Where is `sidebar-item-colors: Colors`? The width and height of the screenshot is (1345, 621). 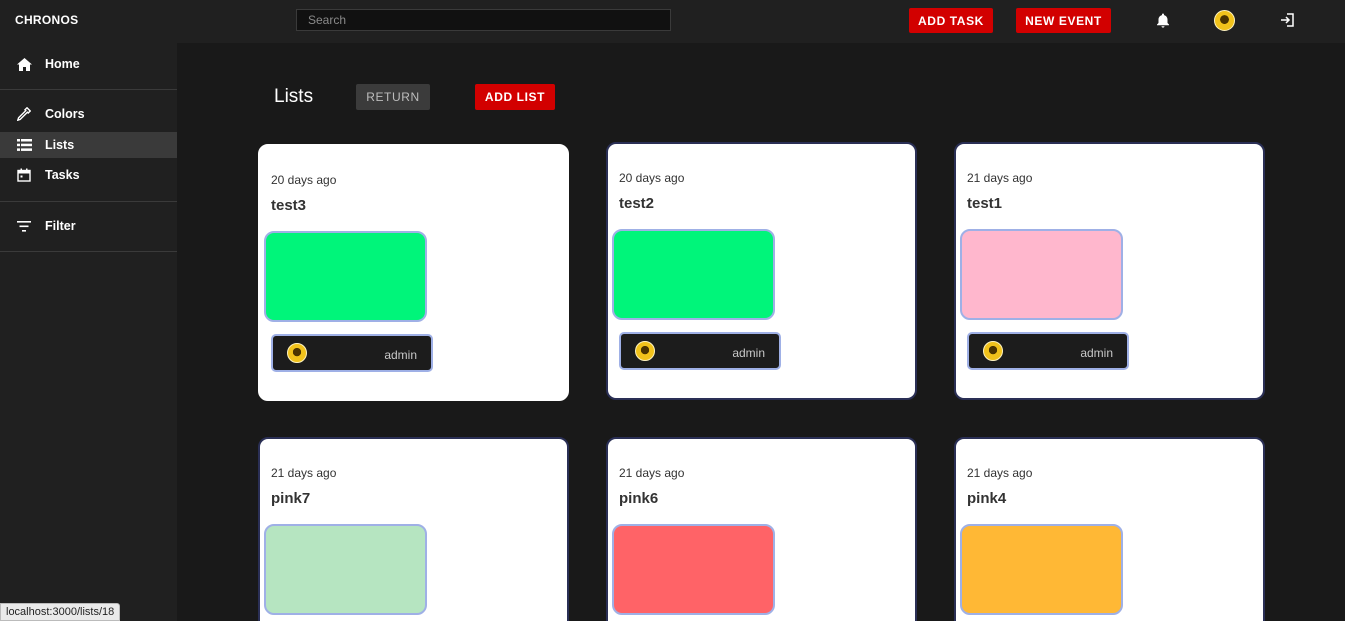
sidebar-item-colors: Colors is located at coordinates (88, 114).